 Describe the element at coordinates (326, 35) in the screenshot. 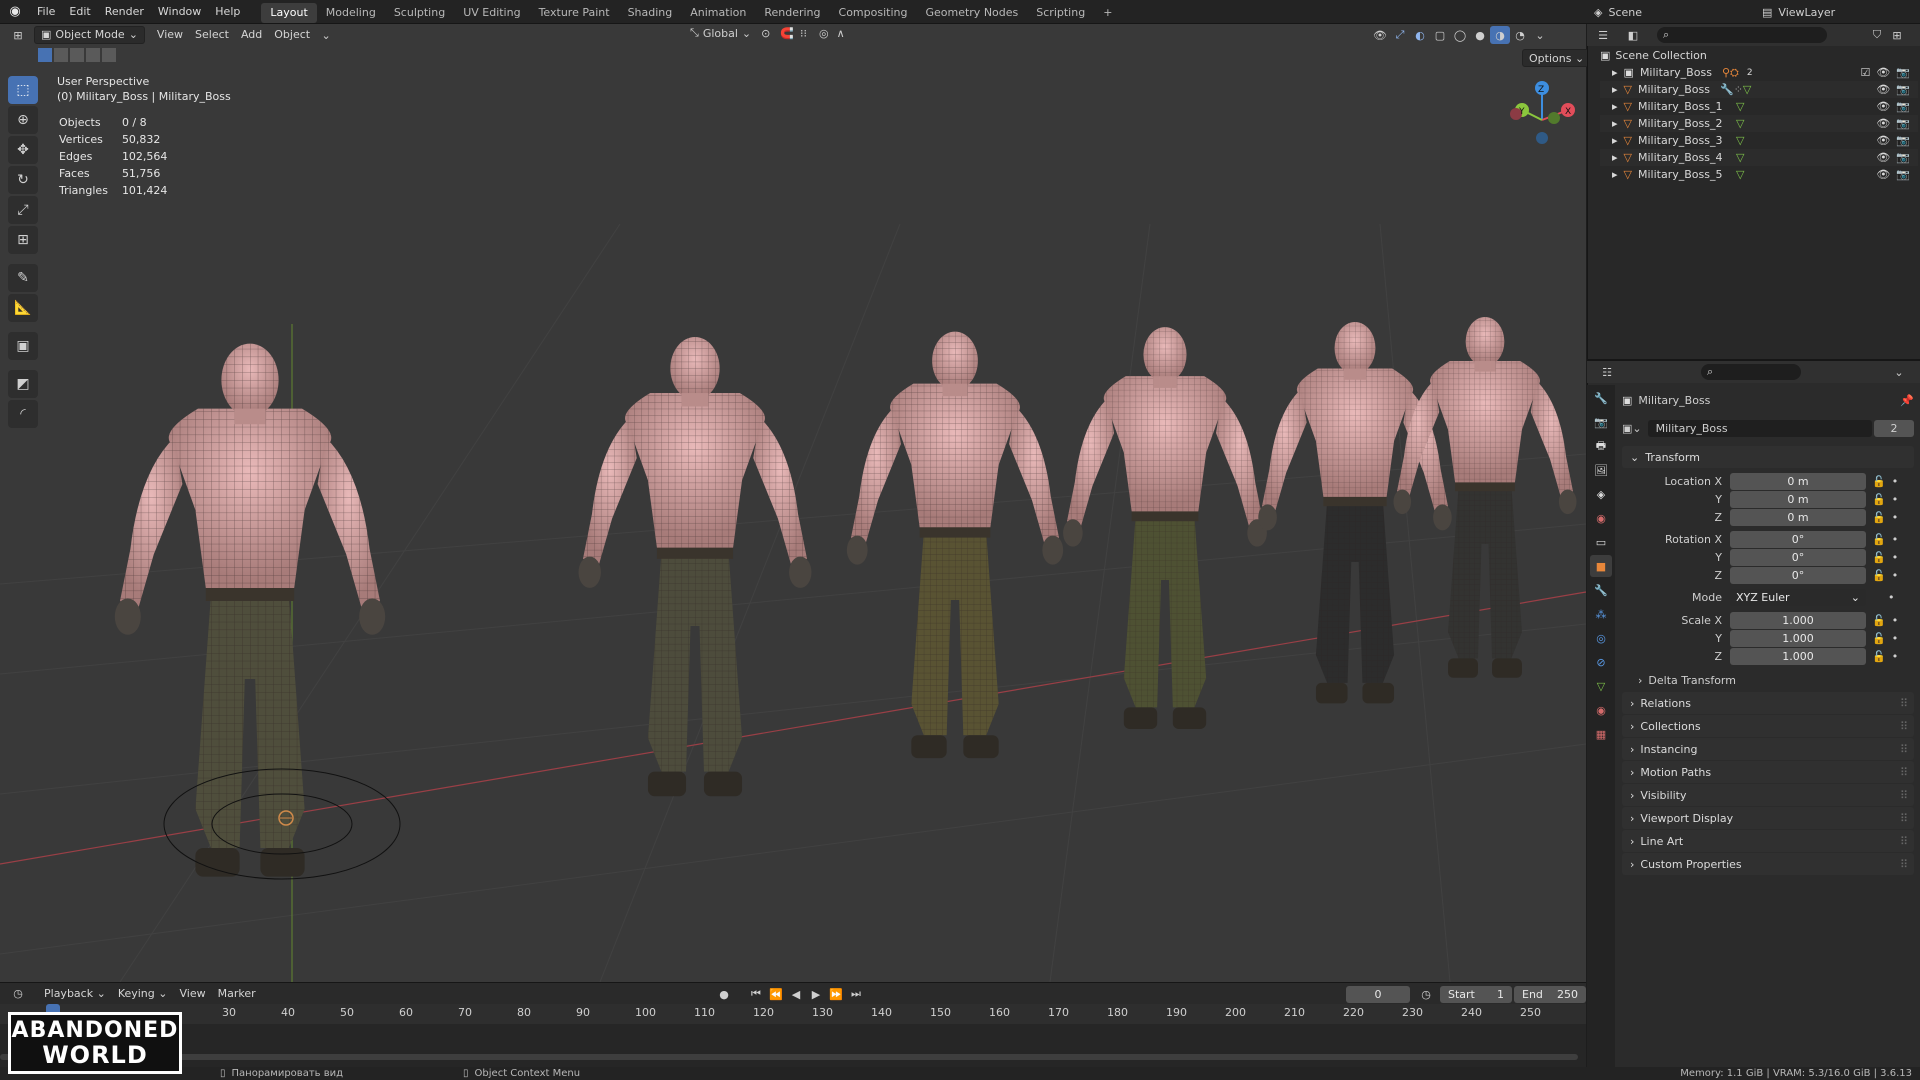

I see `snap-dropdown-icon: ⌄` at that location.